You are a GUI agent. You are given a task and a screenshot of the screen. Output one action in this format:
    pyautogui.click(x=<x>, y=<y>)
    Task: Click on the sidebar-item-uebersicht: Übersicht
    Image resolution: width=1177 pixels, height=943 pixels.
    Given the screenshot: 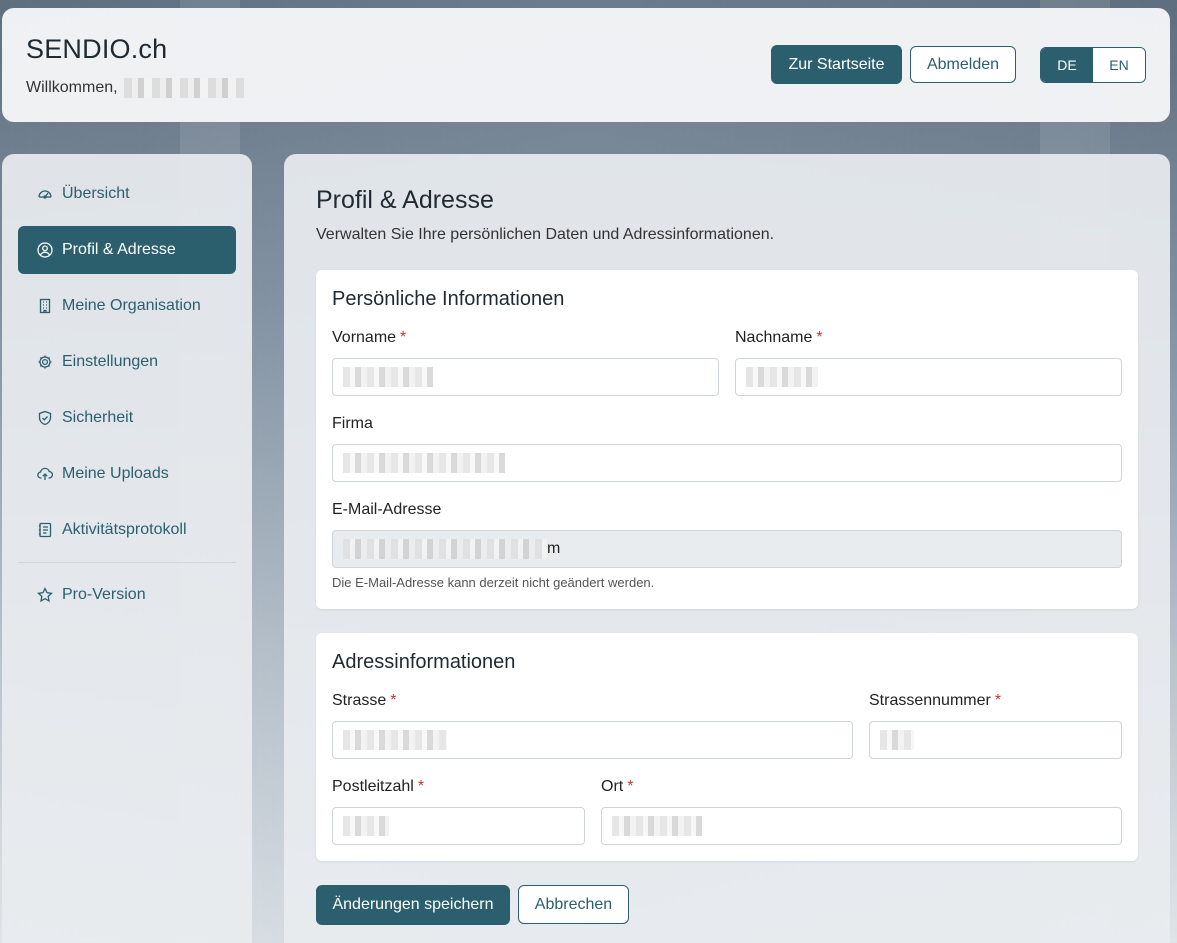 What is the action you would take?
    pyautogui.click(x=127, y=194)
    